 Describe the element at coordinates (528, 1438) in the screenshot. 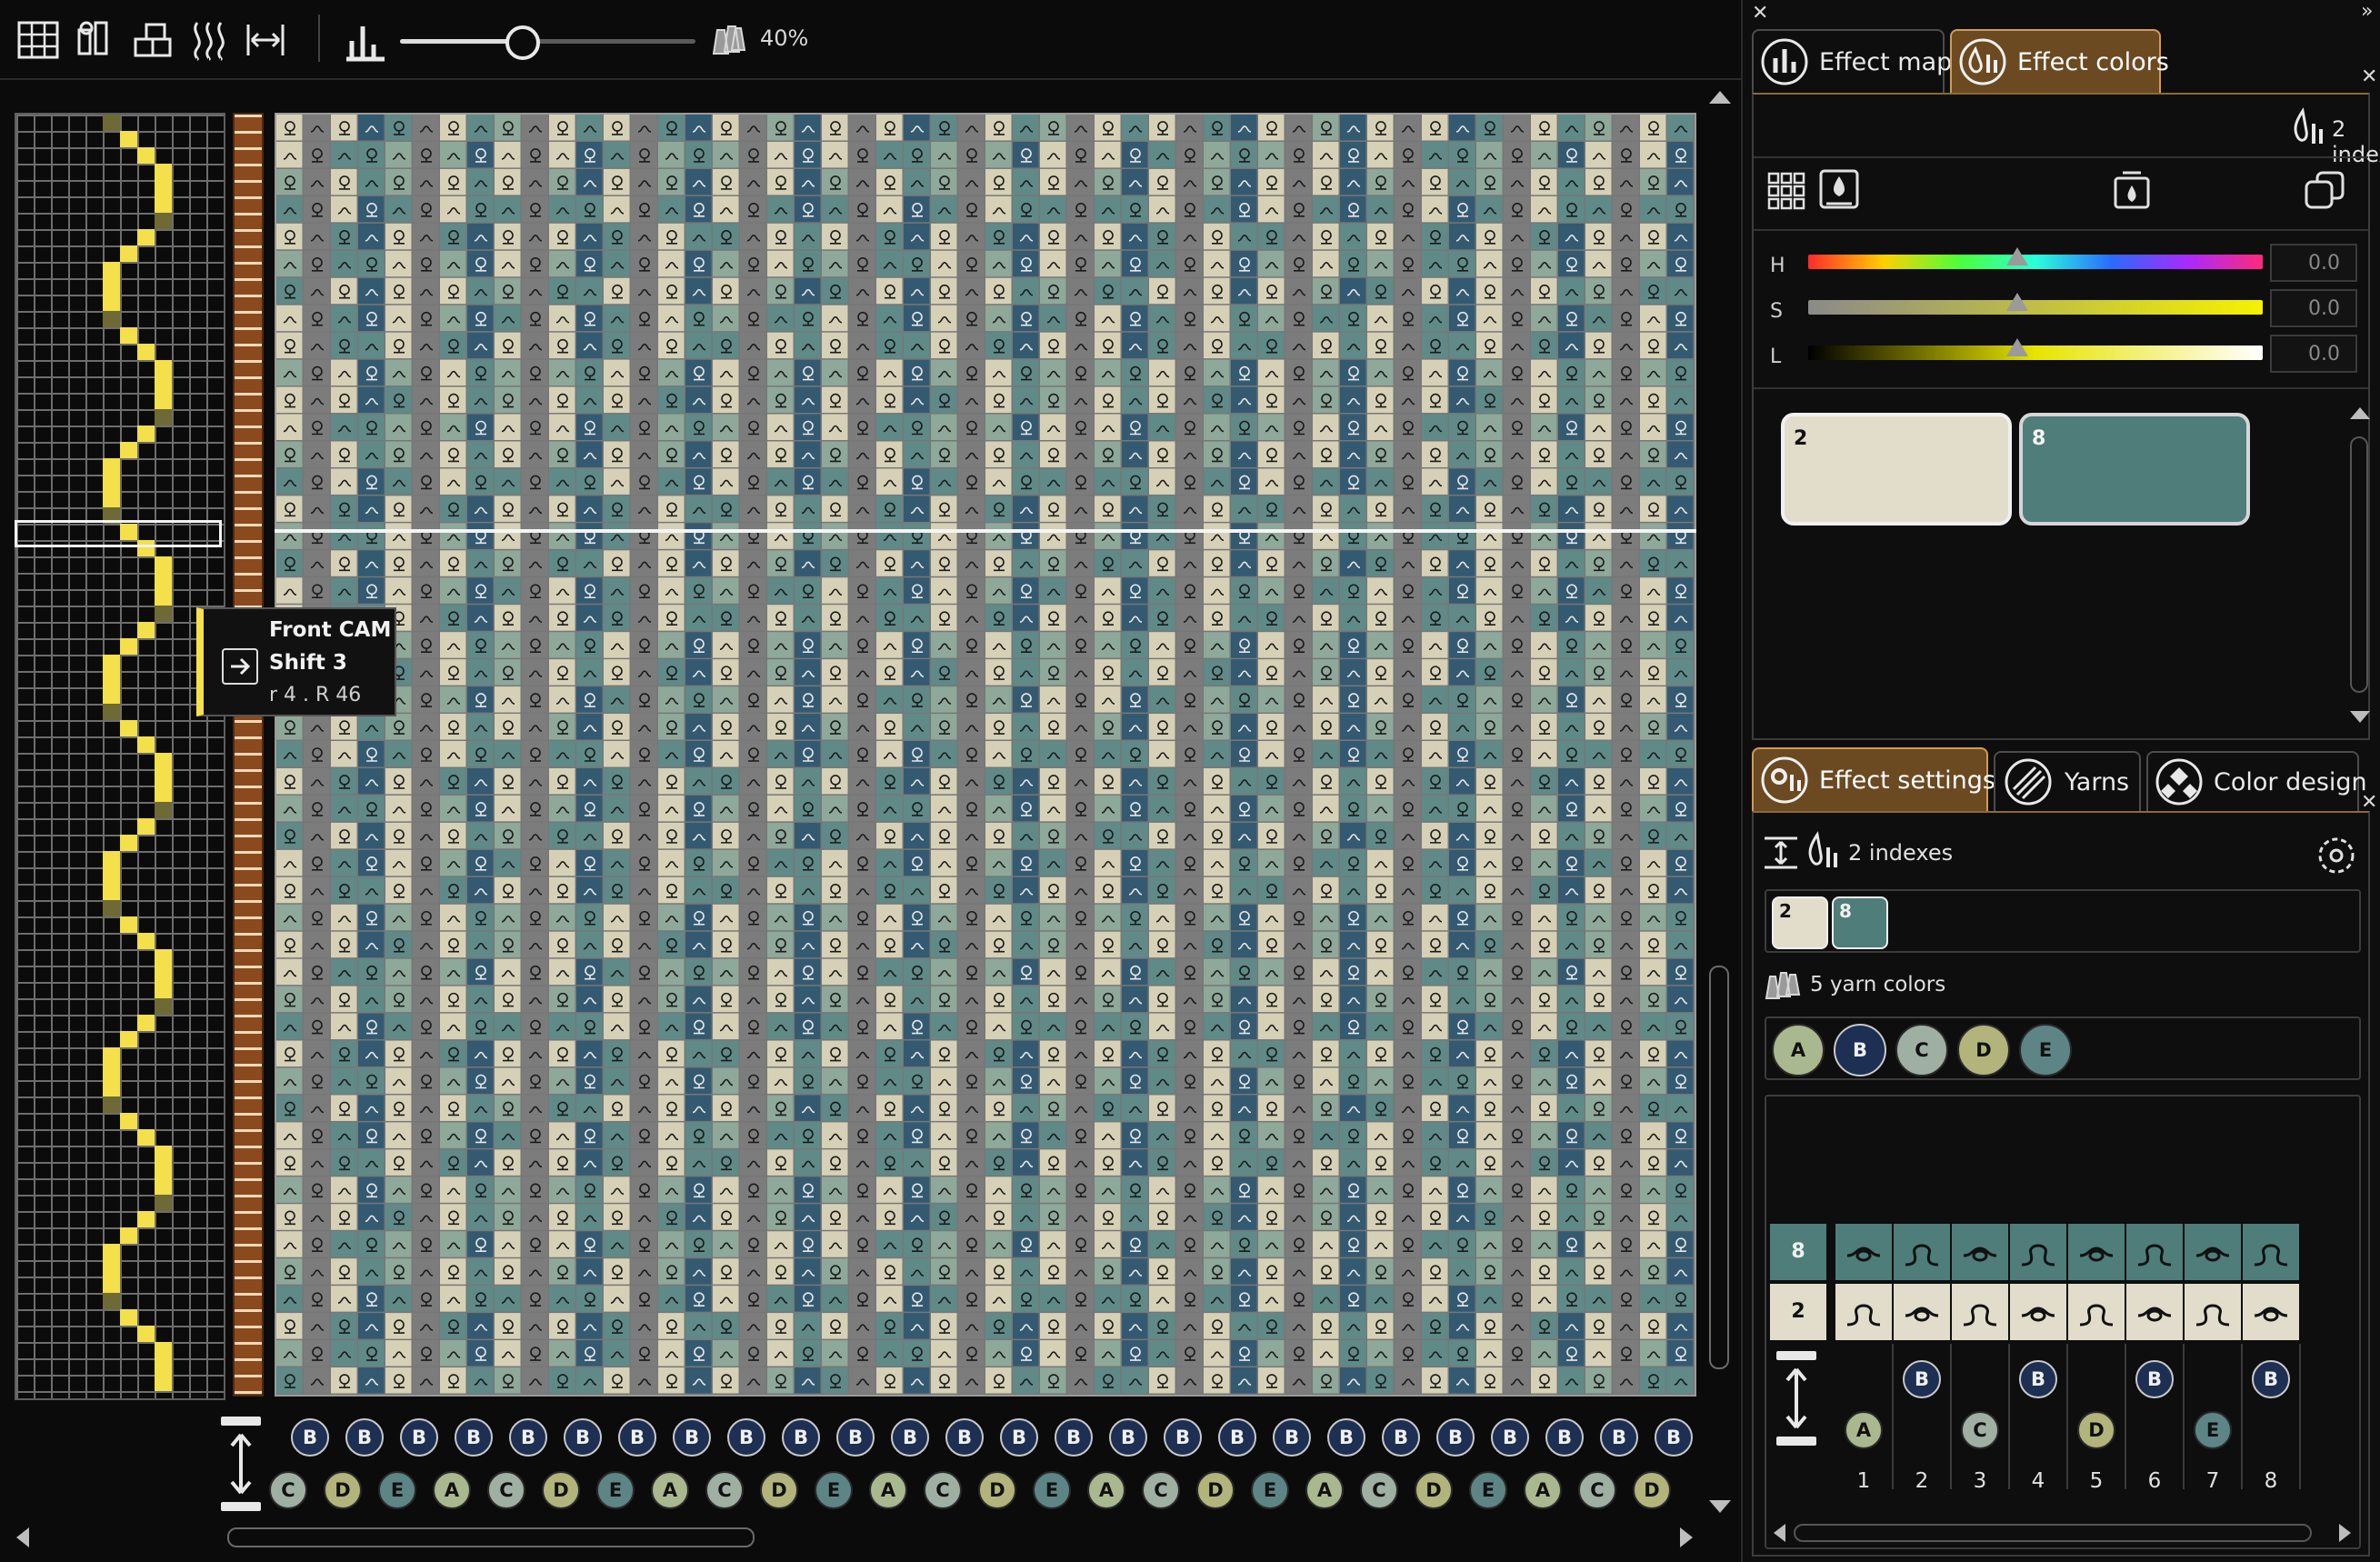

I see `yarn-feeder-top-5: B` at that location.